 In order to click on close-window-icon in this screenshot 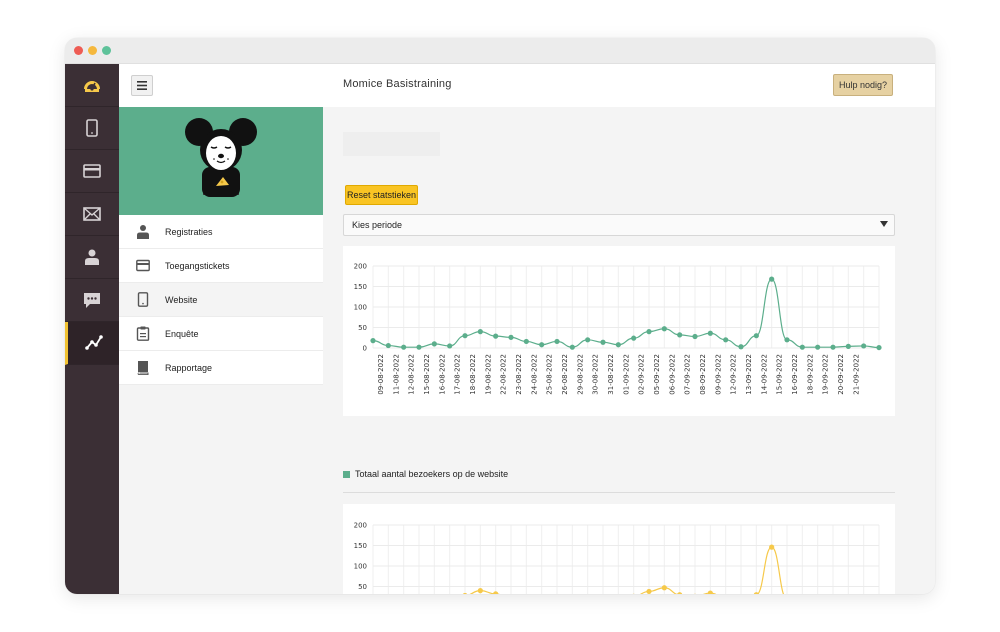, I will do `click(78, 50)`.